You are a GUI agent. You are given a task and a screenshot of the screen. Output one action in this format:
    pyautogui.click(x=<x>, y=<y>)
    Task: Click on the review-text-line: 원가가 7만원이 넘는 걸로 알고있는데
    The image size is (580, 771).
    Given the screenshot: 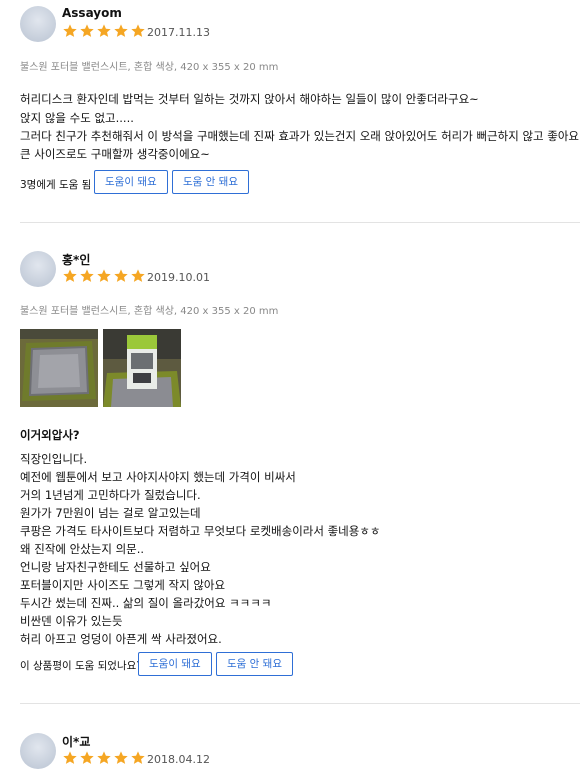 What is the action you would take?
    pyautogui.click(x=110, y=513)
    